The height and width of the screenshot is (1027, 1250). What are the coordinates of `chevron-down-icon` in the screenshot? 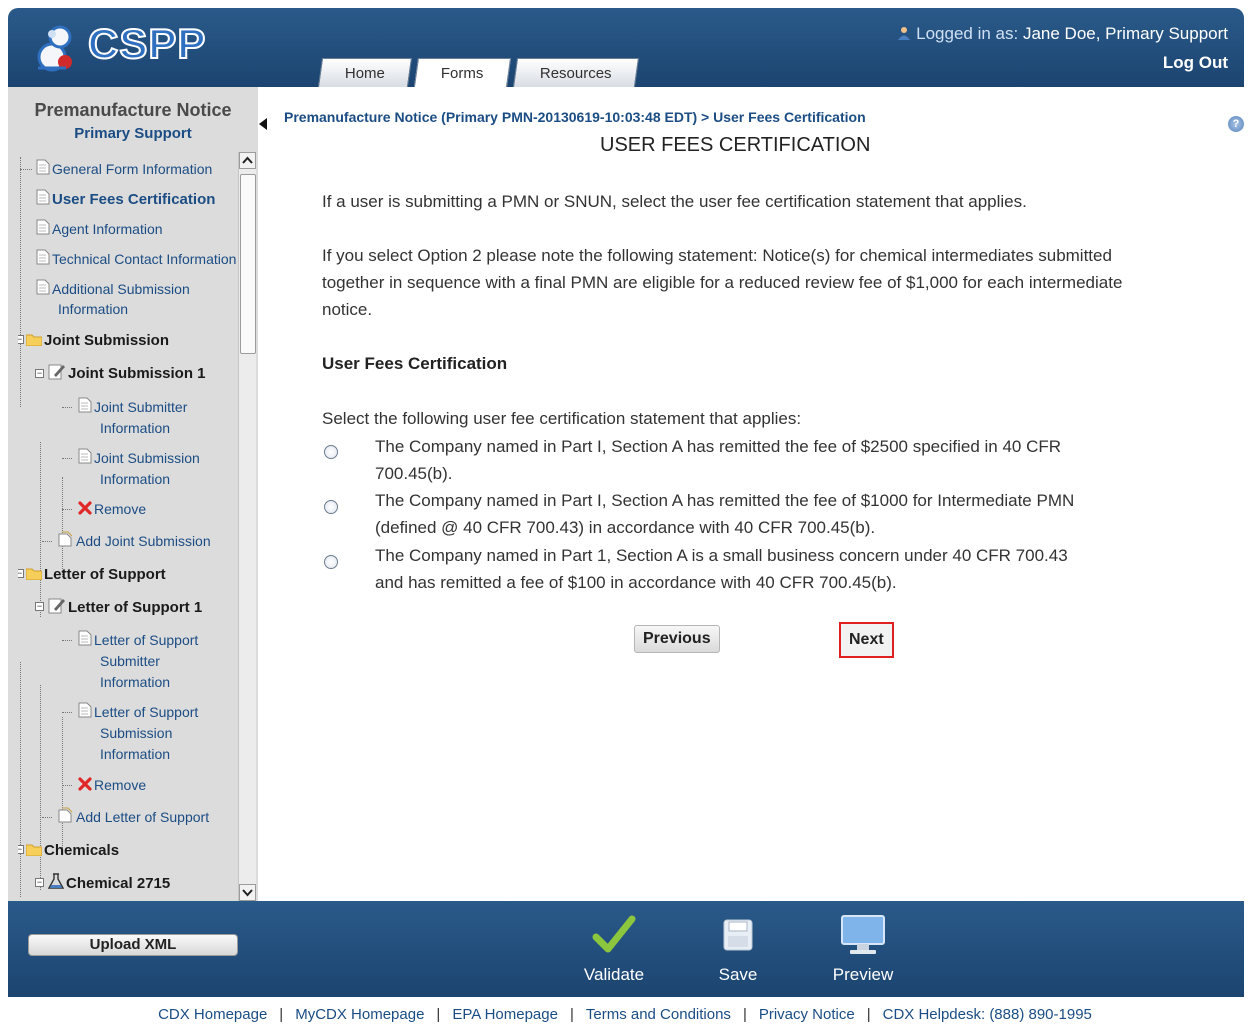 It's located at (247, 893).